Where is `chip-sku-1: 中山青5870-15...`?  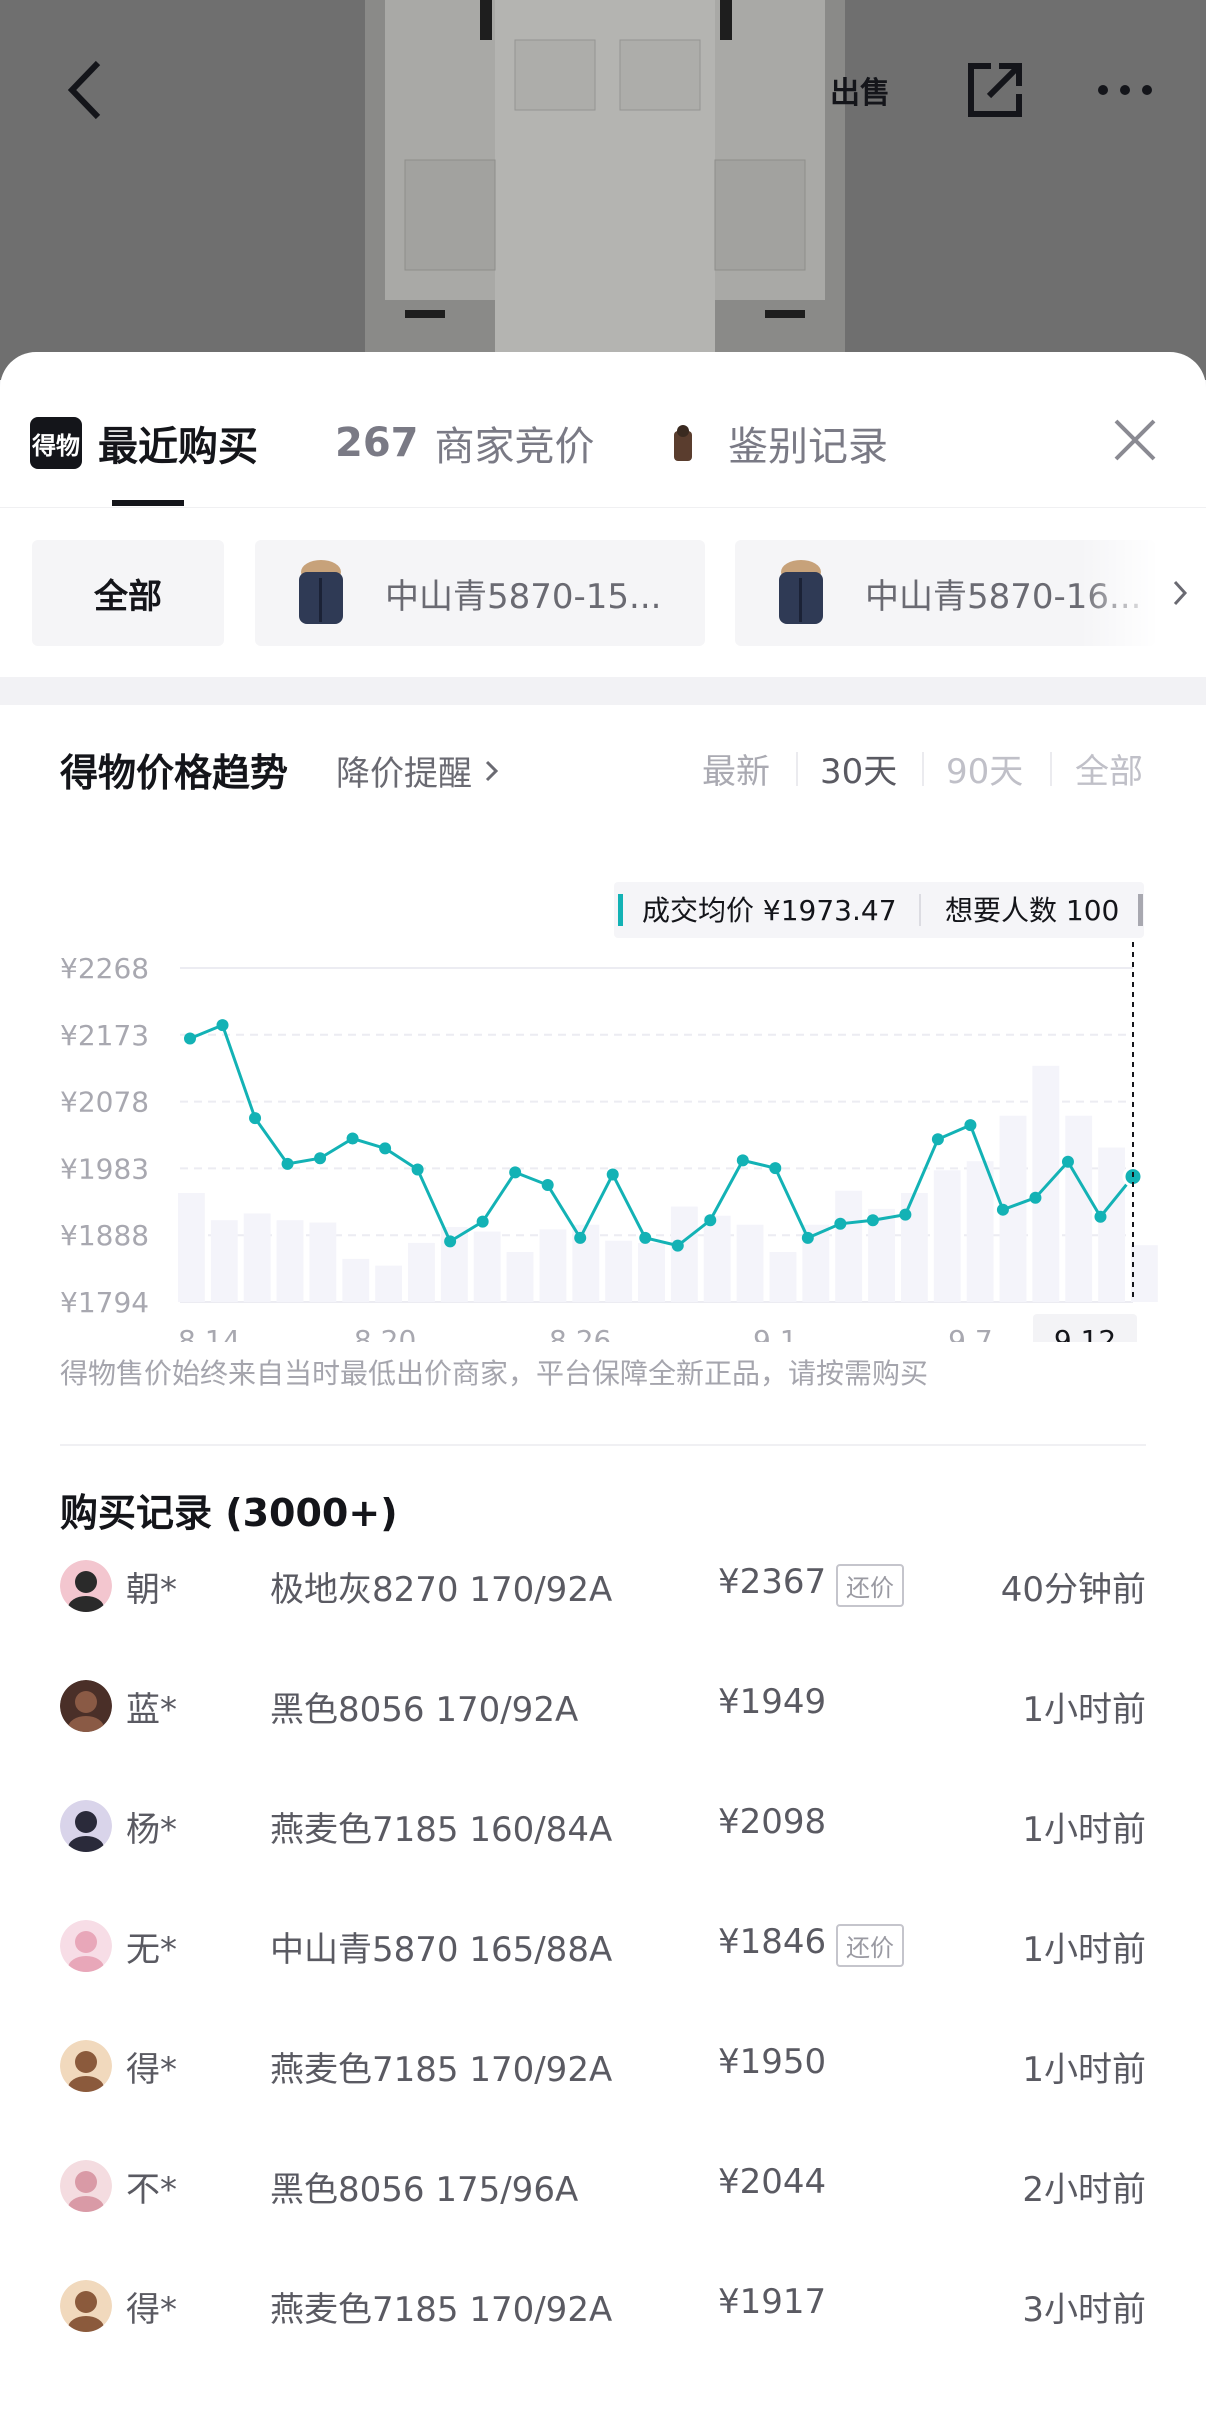
chip-sku-1: 中山青5870-15... is located at coordinates (480, 593).